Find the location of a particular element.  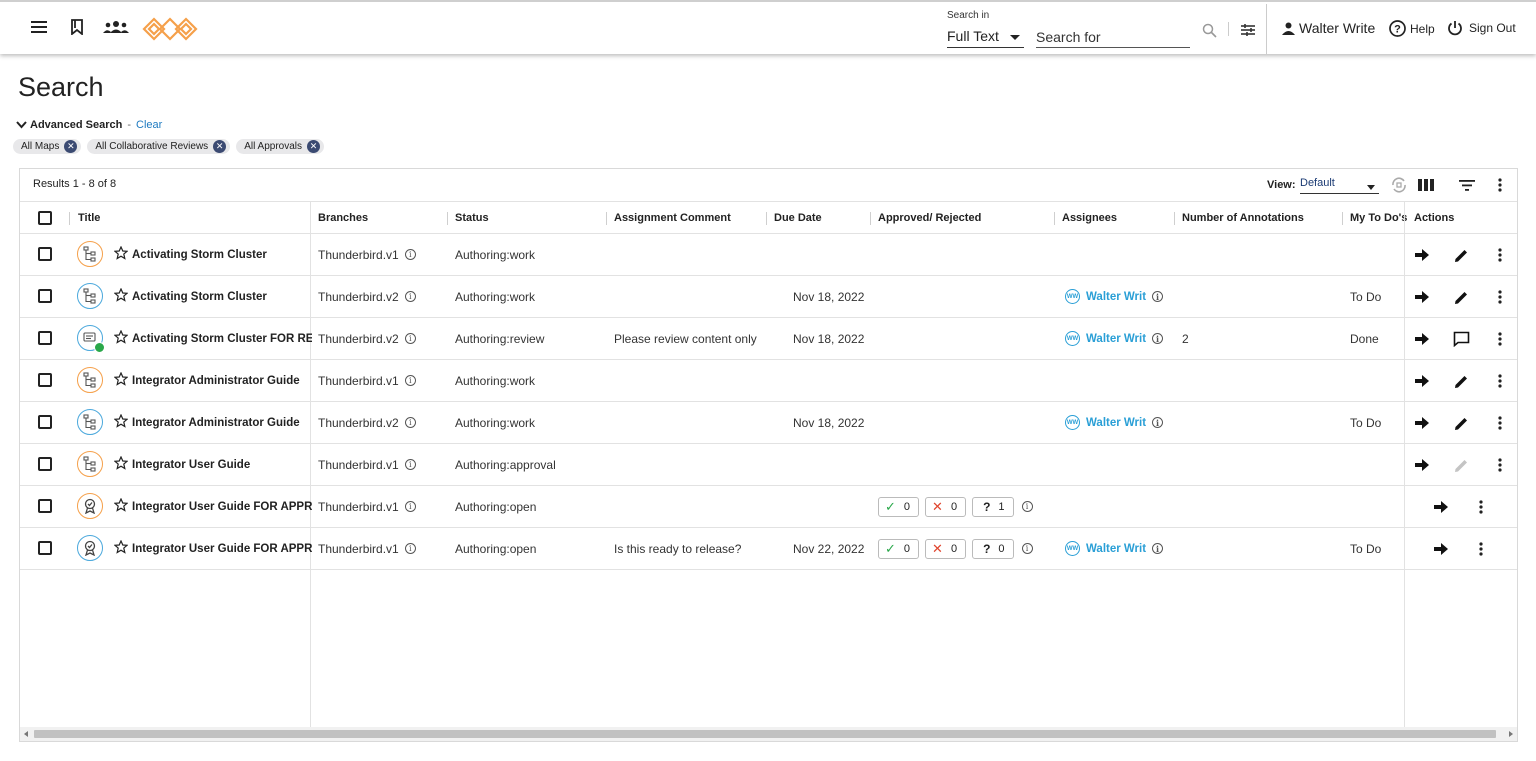

filter-chip: All Maps ✕ is located at coordinates (47, 146).